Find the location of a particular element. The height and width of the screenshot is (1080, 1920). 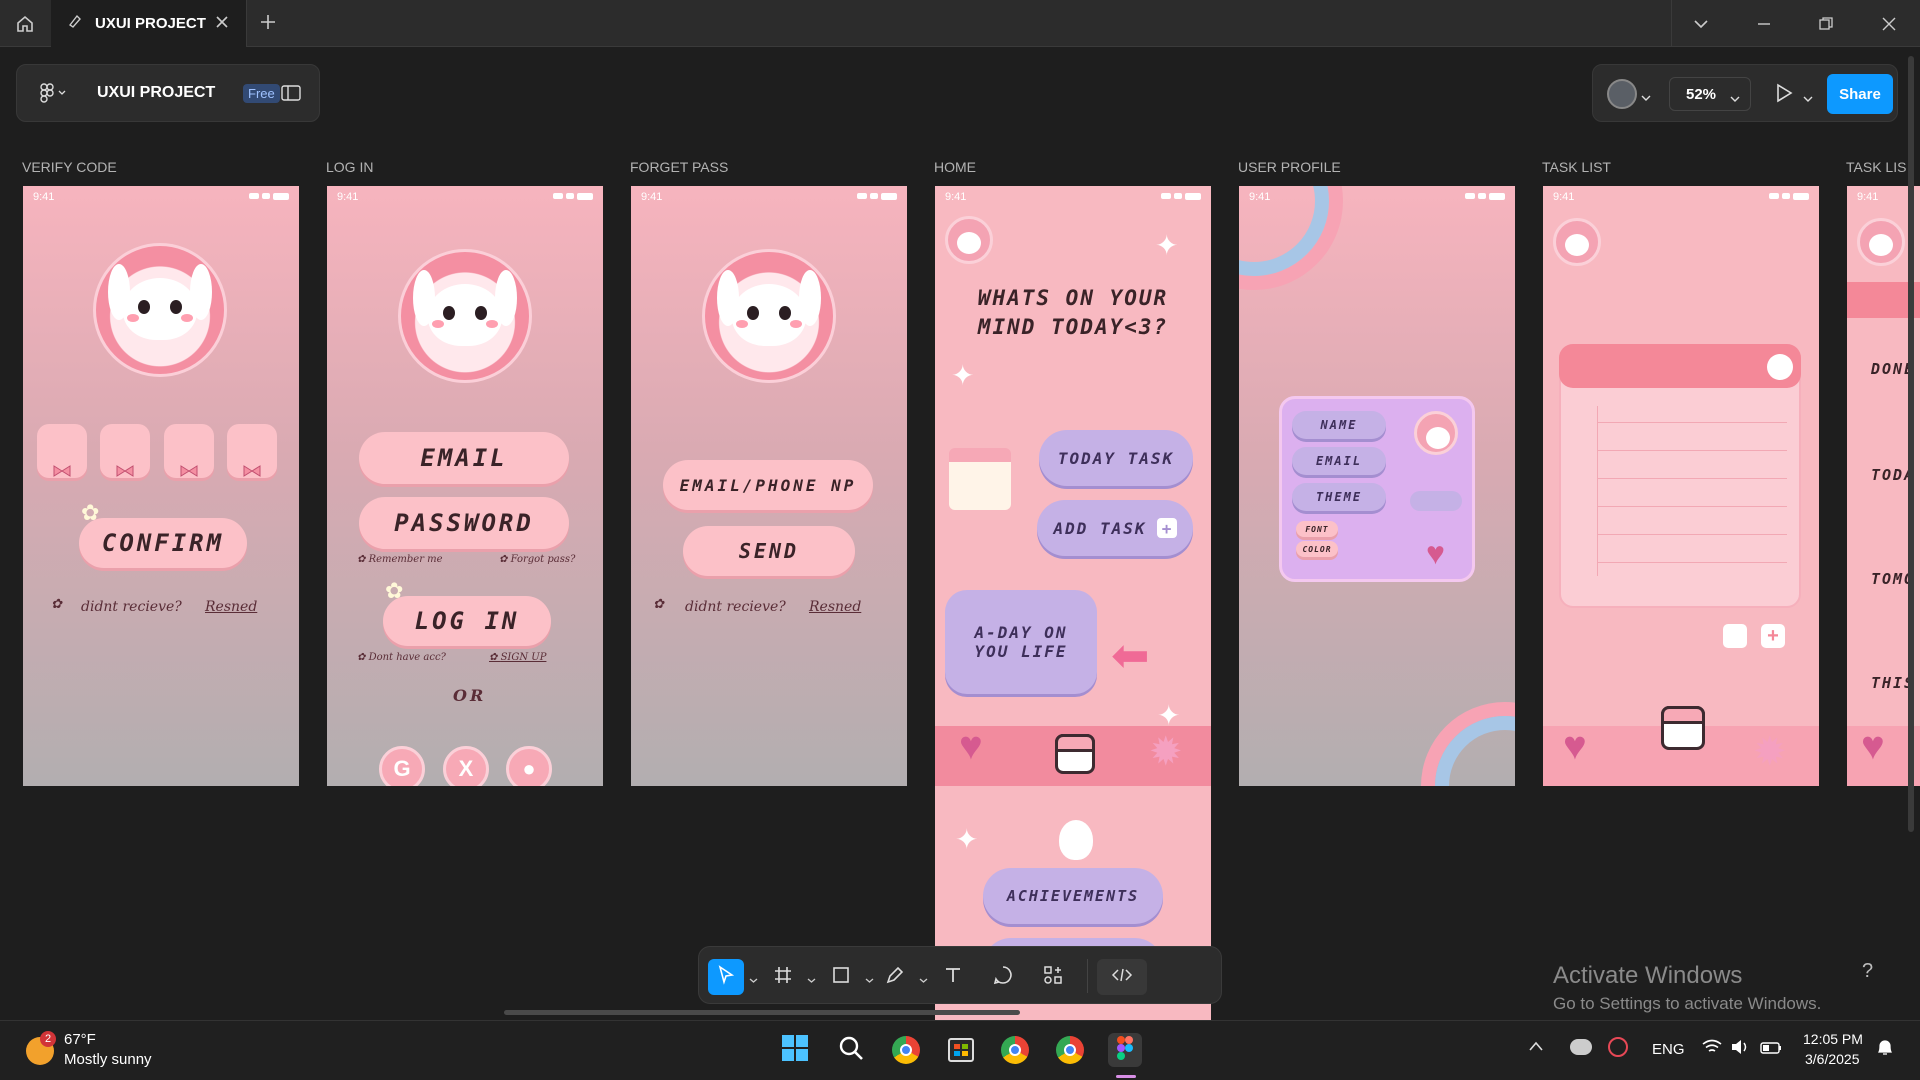

x-login-button: X is located at coordinates (466, 766).